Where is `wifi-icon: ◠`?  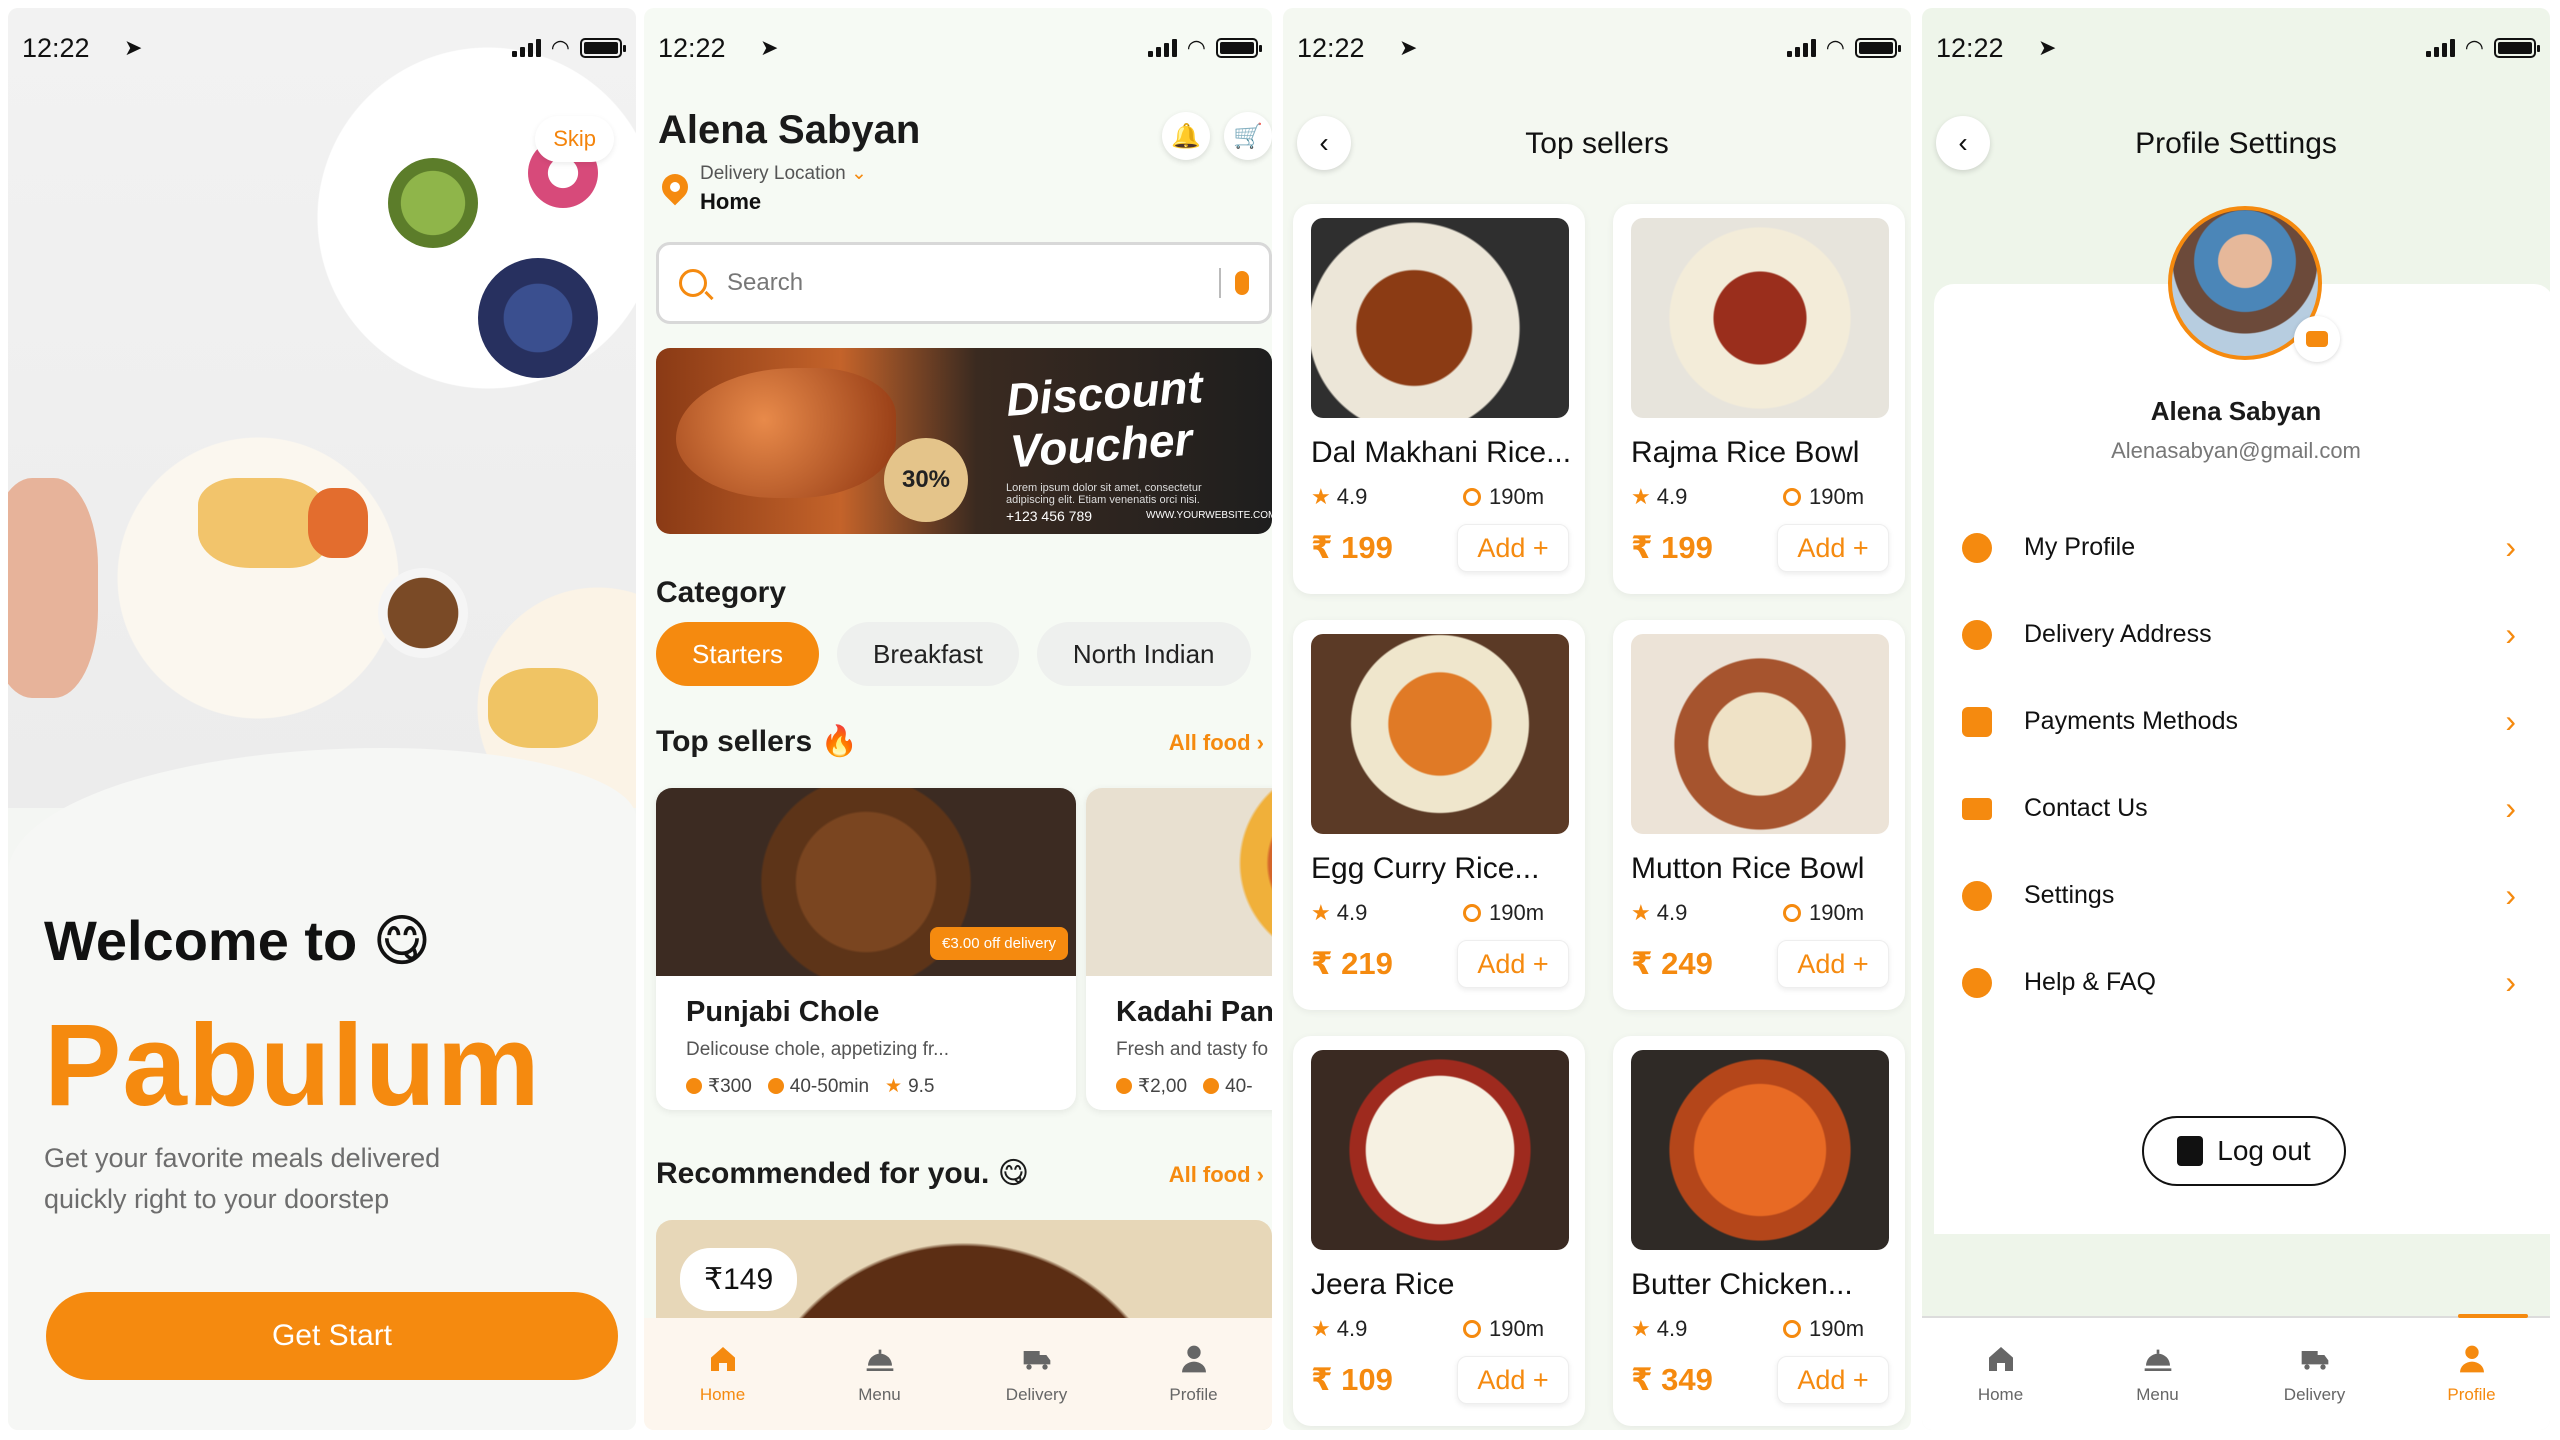
wifi-icon: ◠ is located at coordinates (1196, 47).